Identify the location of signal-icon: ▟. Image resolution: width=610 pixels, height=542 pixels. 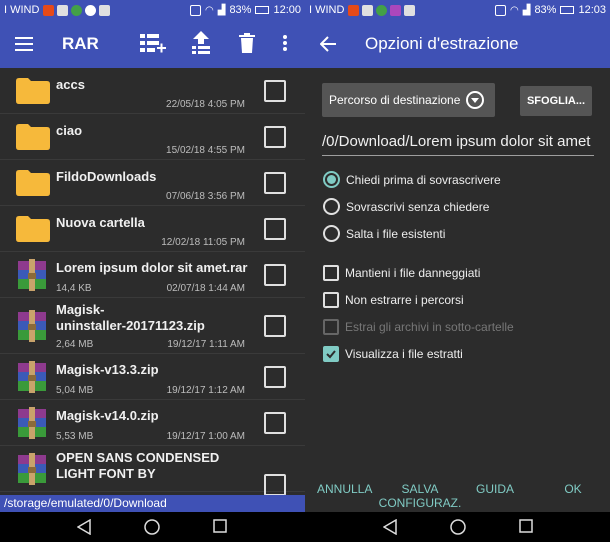
(526, 10).